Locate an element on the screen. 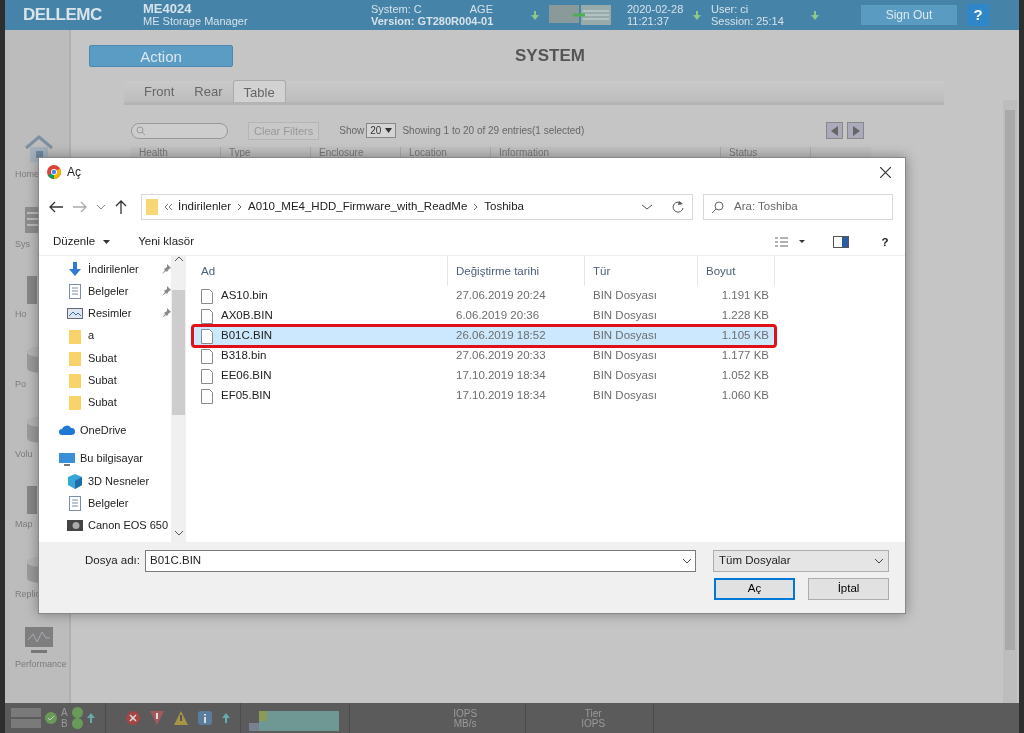 This screenshot has height=733, width=1024. breadcrumb-item: Toshiba is located at coordinates (504, 207).